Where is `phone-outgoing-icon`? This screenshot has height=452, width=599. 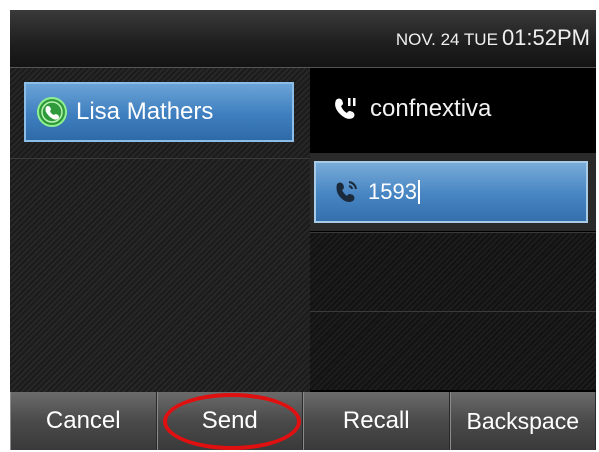 phone-outgoing-icon is located at coordinates (346, 191).